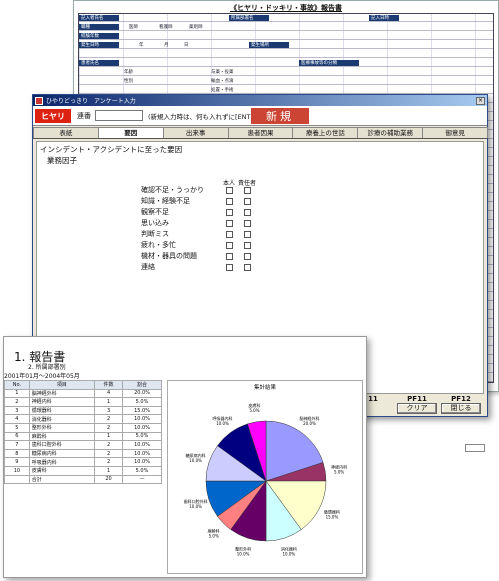 The image size is (499, 581). Describe the element at coordinates (17, 453) in the screenshot. I see `table-cell: 8` at that location.